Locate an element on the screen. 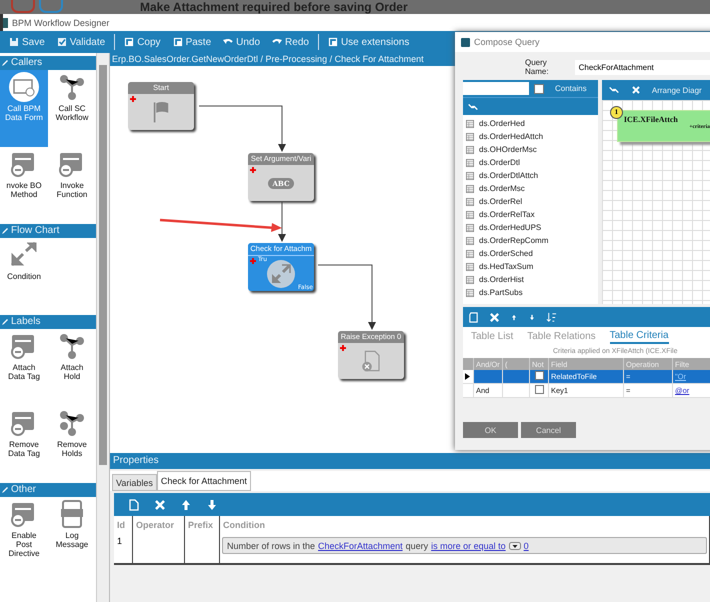  column-header: Condition is located at coordinates (465, 525).